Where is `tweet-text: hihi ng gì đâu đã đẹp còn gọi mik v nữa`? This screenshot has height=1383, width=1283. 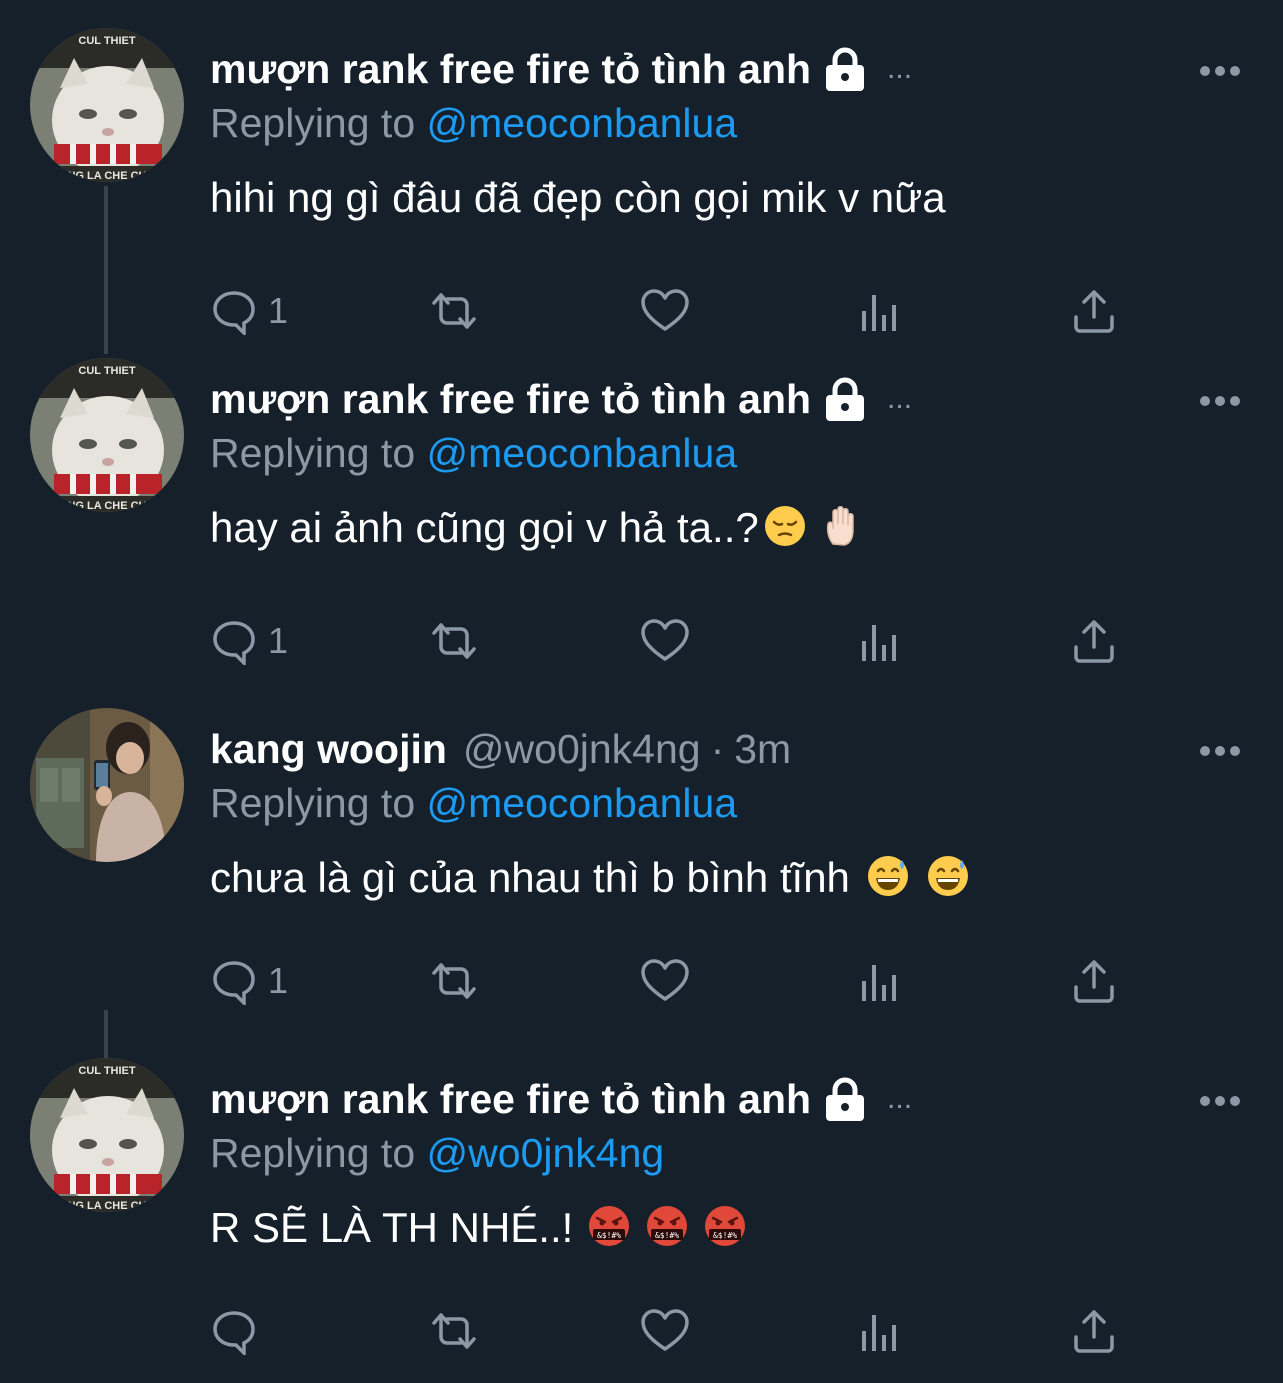
tweet-text: hihi ng gì đâu đã đẹp còn gọi mik v nữa is located at coordinates (578, 197).